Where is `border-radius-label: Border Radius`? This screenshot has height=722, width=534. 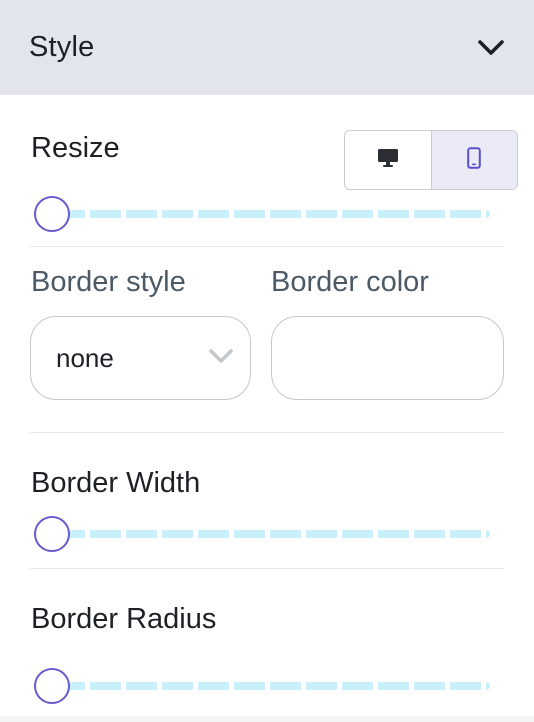
border-radius-label: Border Radius is located at coordinates (124, 619).